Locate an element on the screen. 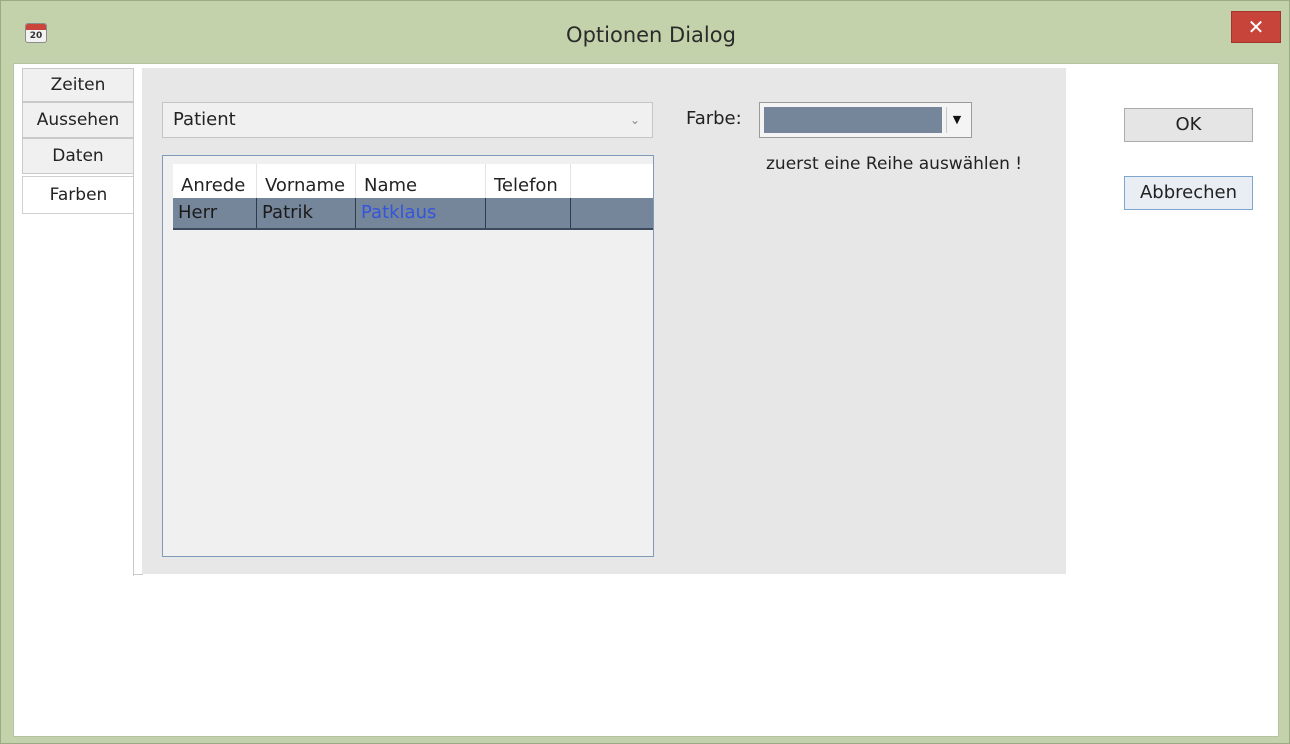  dropdown-arrow-icon: ▼ is located at coordinates (956, 120).